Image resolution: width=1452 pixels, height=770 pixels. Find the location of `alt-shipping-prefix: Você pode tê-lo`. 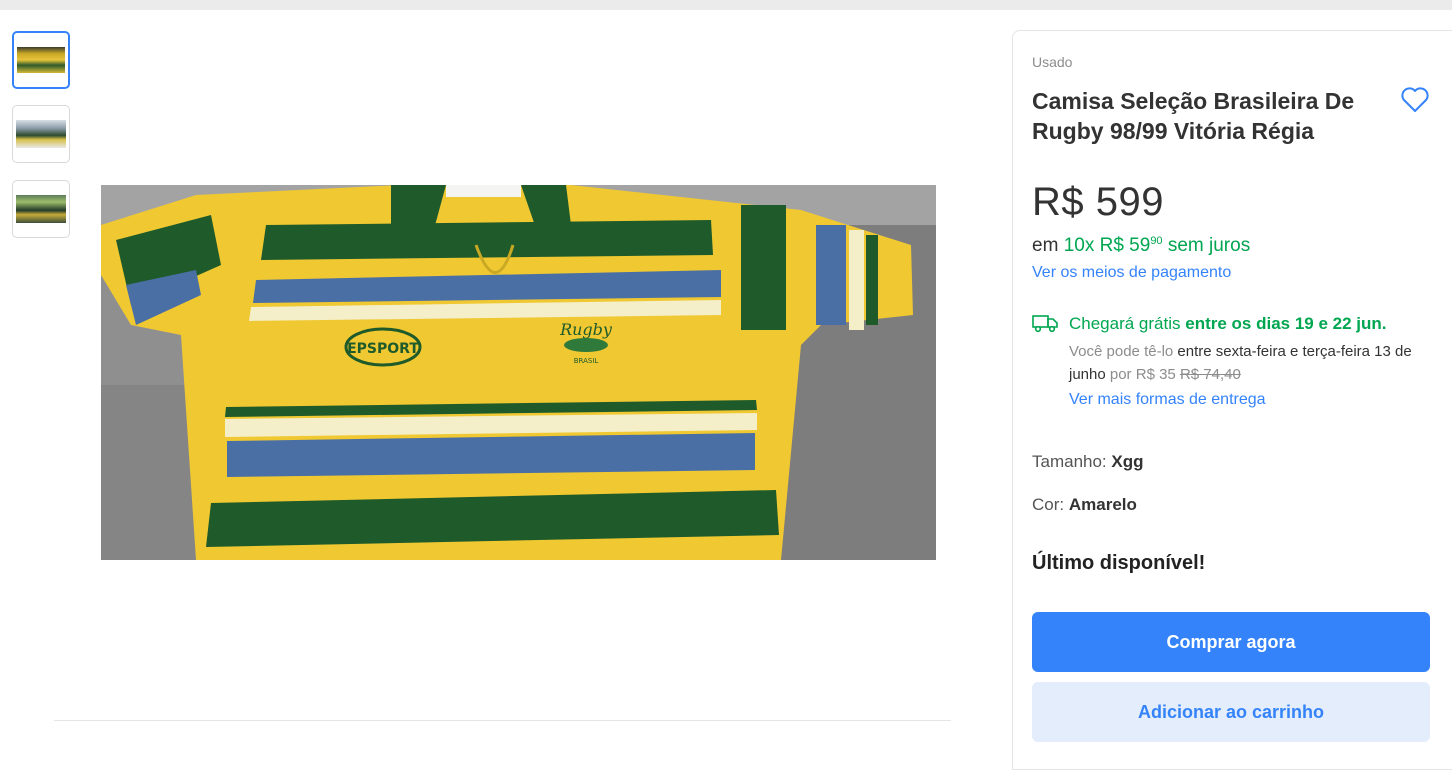

alt-shipping-prefix: Você pode tê-lo is located at coordinates (1121, 351).